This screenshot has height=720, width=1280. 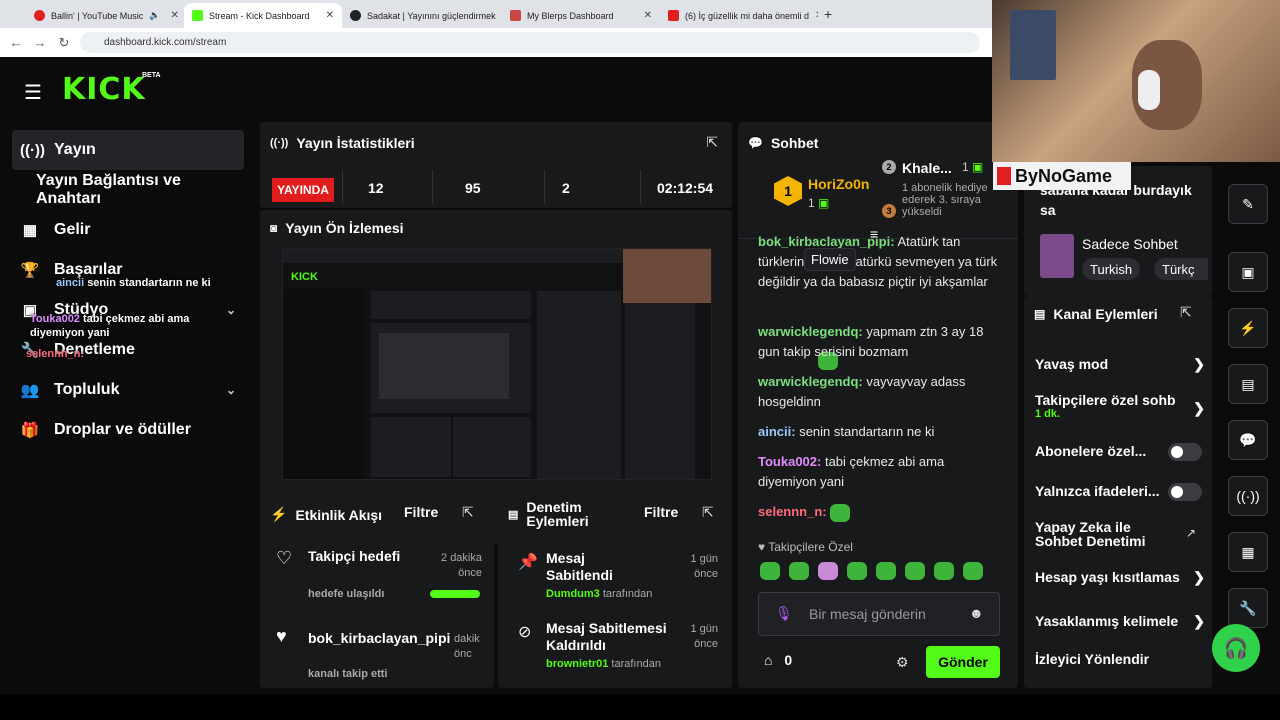 I want to click on activity-filter-button: Filtre, so click(x=421, y=512).